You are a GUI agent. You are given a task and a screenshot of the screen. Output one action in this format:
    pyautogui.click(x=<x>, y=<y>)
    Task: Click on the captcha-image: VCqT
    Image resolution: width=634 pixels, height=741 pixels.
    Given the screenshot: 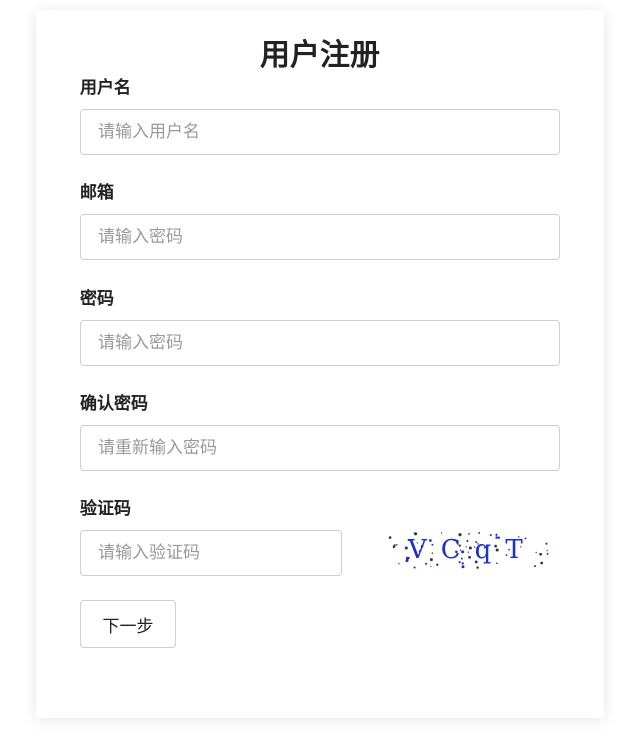 What is the action you would take?
    pyautogui.click(x=470, y=549)
    